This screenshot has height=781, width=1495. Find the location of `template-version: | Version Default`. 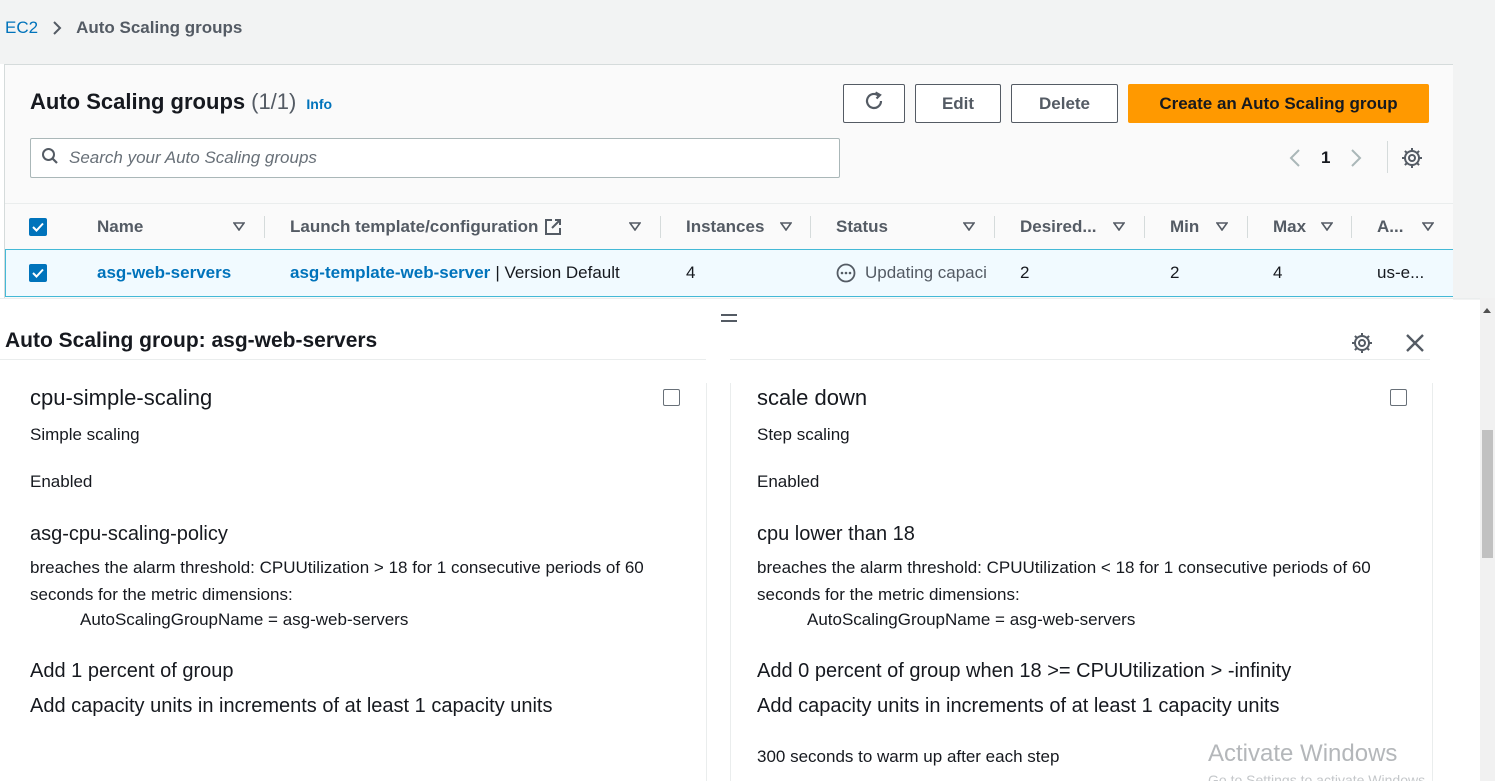

template-version: | Version Default is located at coordinates (557, 272).